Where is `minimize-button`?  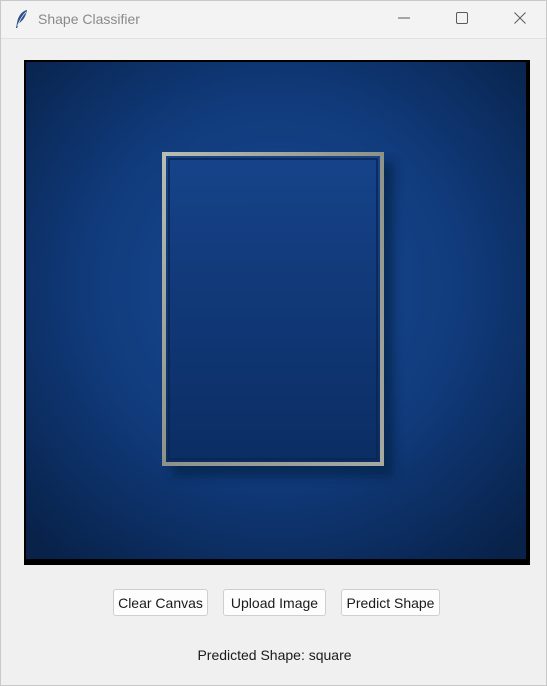
minimize-button is located at coordinates (404, 19).